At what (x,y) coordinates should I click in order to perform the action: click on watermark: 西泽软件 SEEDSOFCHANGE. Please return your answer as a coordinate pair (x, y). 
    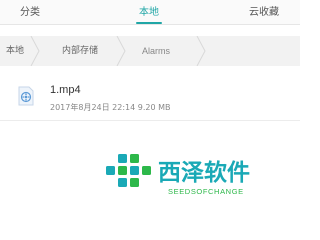
    Looking at the image, I should click on (200, 174).